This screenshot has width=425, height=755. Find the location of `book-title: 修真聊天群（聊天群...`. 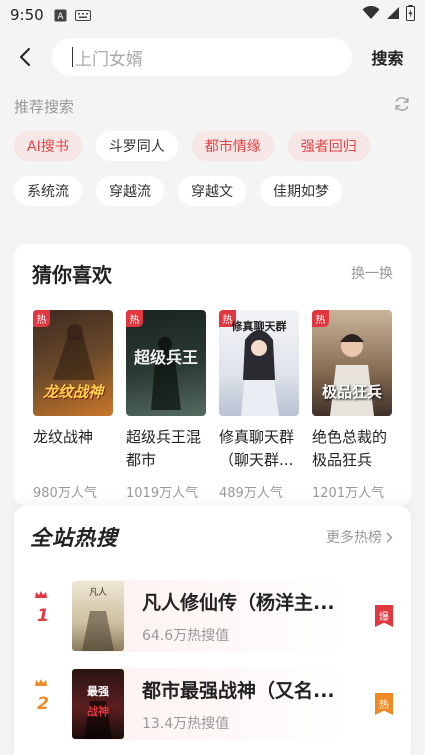

book-title: 修真聊天群（聊天群... is located at coordinates (257, 448).